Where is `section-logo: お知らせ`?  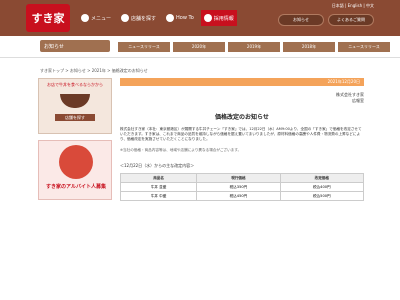 section-logo: お知らせ is located at coordinates (75, 46).